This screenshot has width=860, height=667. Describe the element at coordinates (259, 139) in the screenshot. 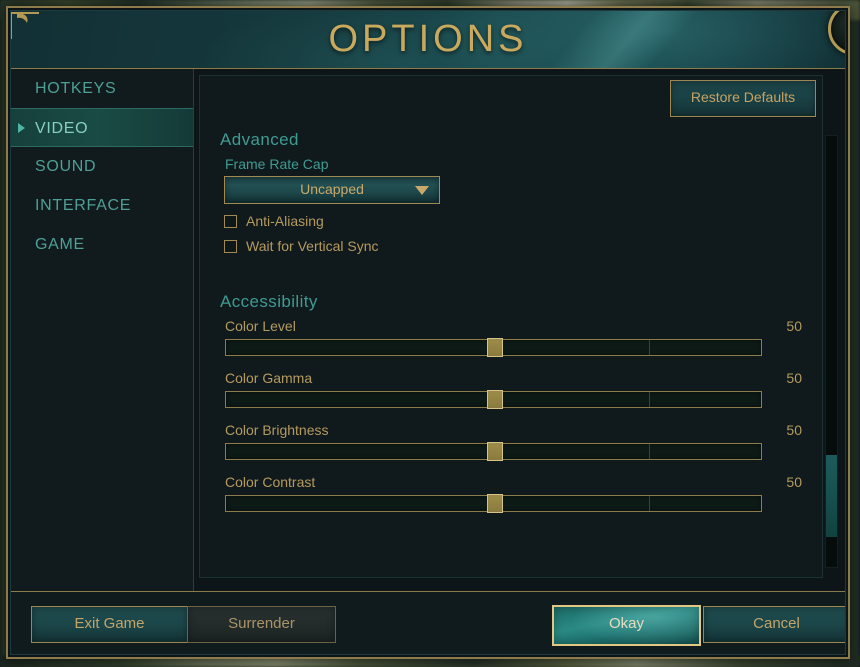

I see `section-heading-advanced: Advanced` at that location.